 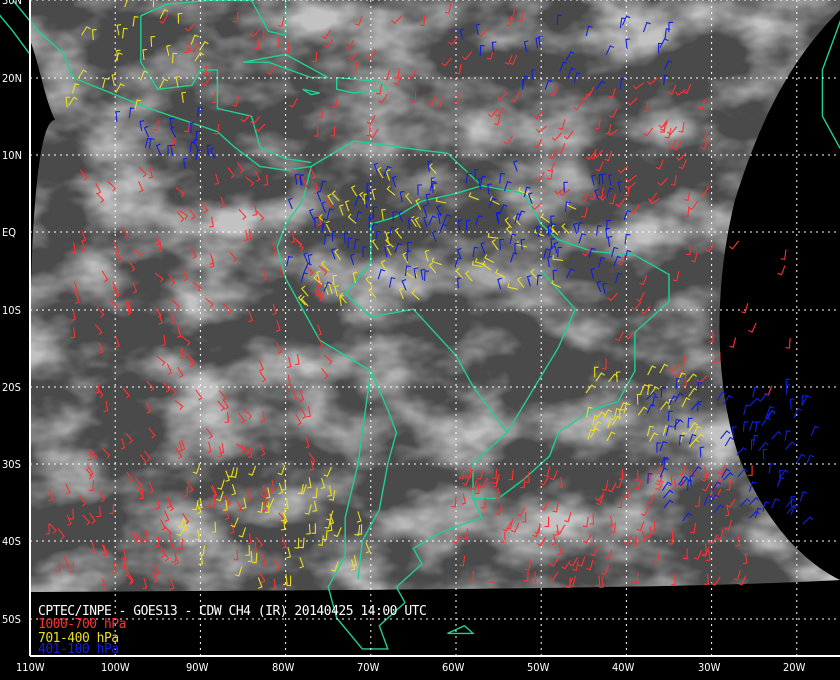 I want to click on lat-label: 10N, so click(x=12, y=155).